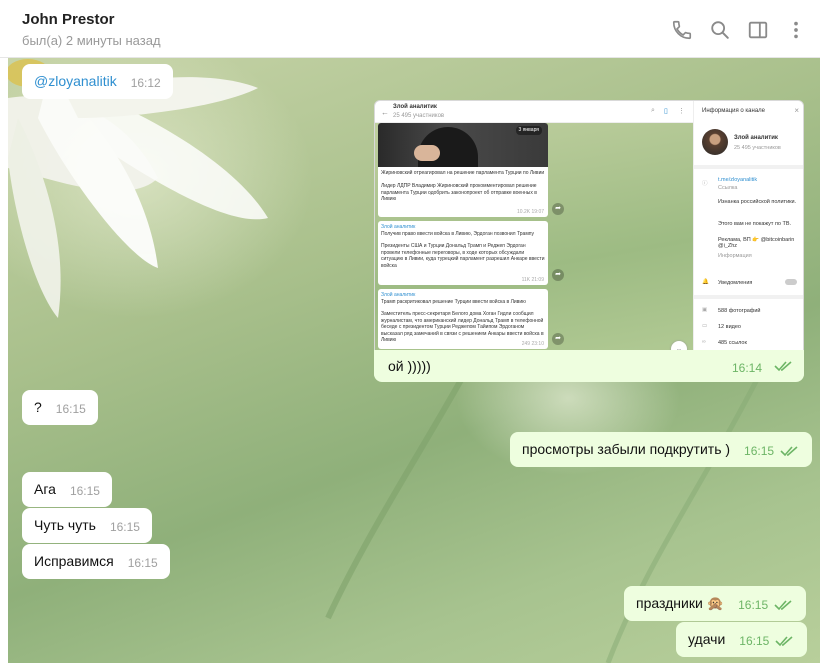 The width and height of the screenshot is (820, 663). I want to click on message-incoming: ? 16:15, so click(60, 407).